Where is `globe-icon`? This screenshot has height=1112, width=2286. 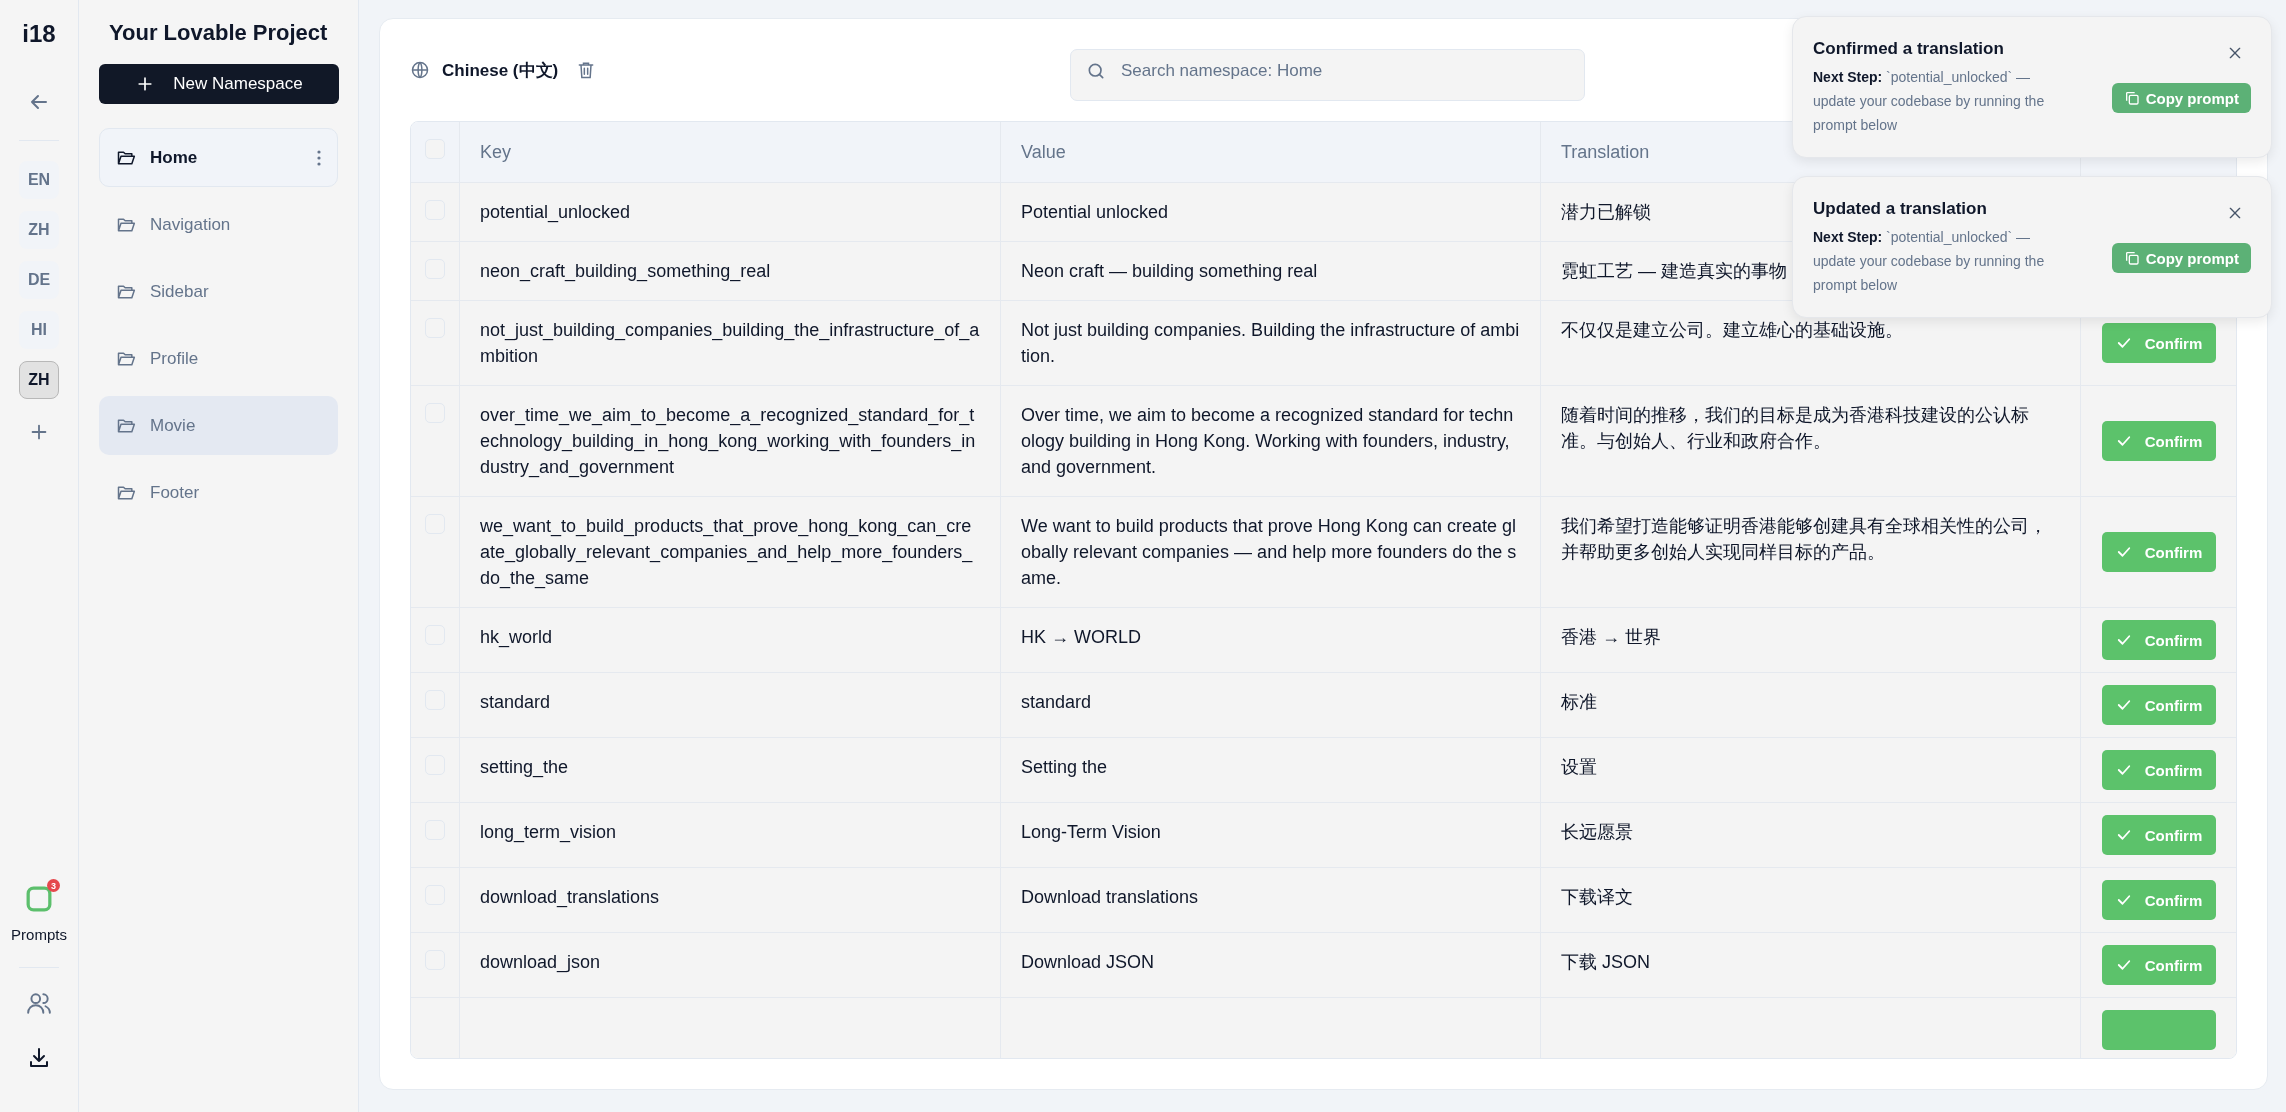 globe-icon is located at coordinates (420, 70).